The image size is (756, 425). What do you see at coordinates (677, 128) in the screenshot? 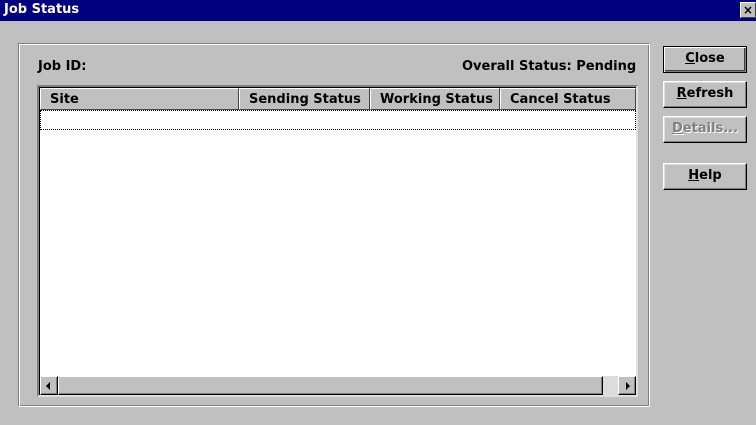
I see `details-button-mnemonic: D` at bounding box center [677, 128].